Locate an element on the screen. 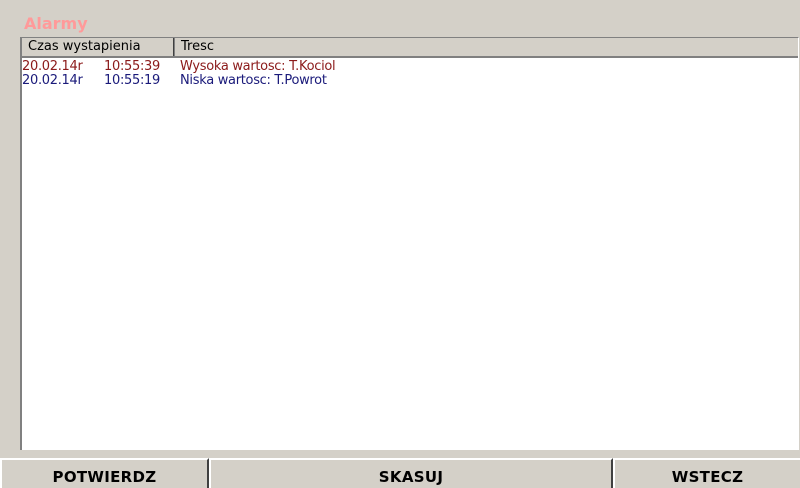 Image resolution: width=800 pixels, height=488 pixels. back-button: WSTECZ is located at coordinates (706, 473).